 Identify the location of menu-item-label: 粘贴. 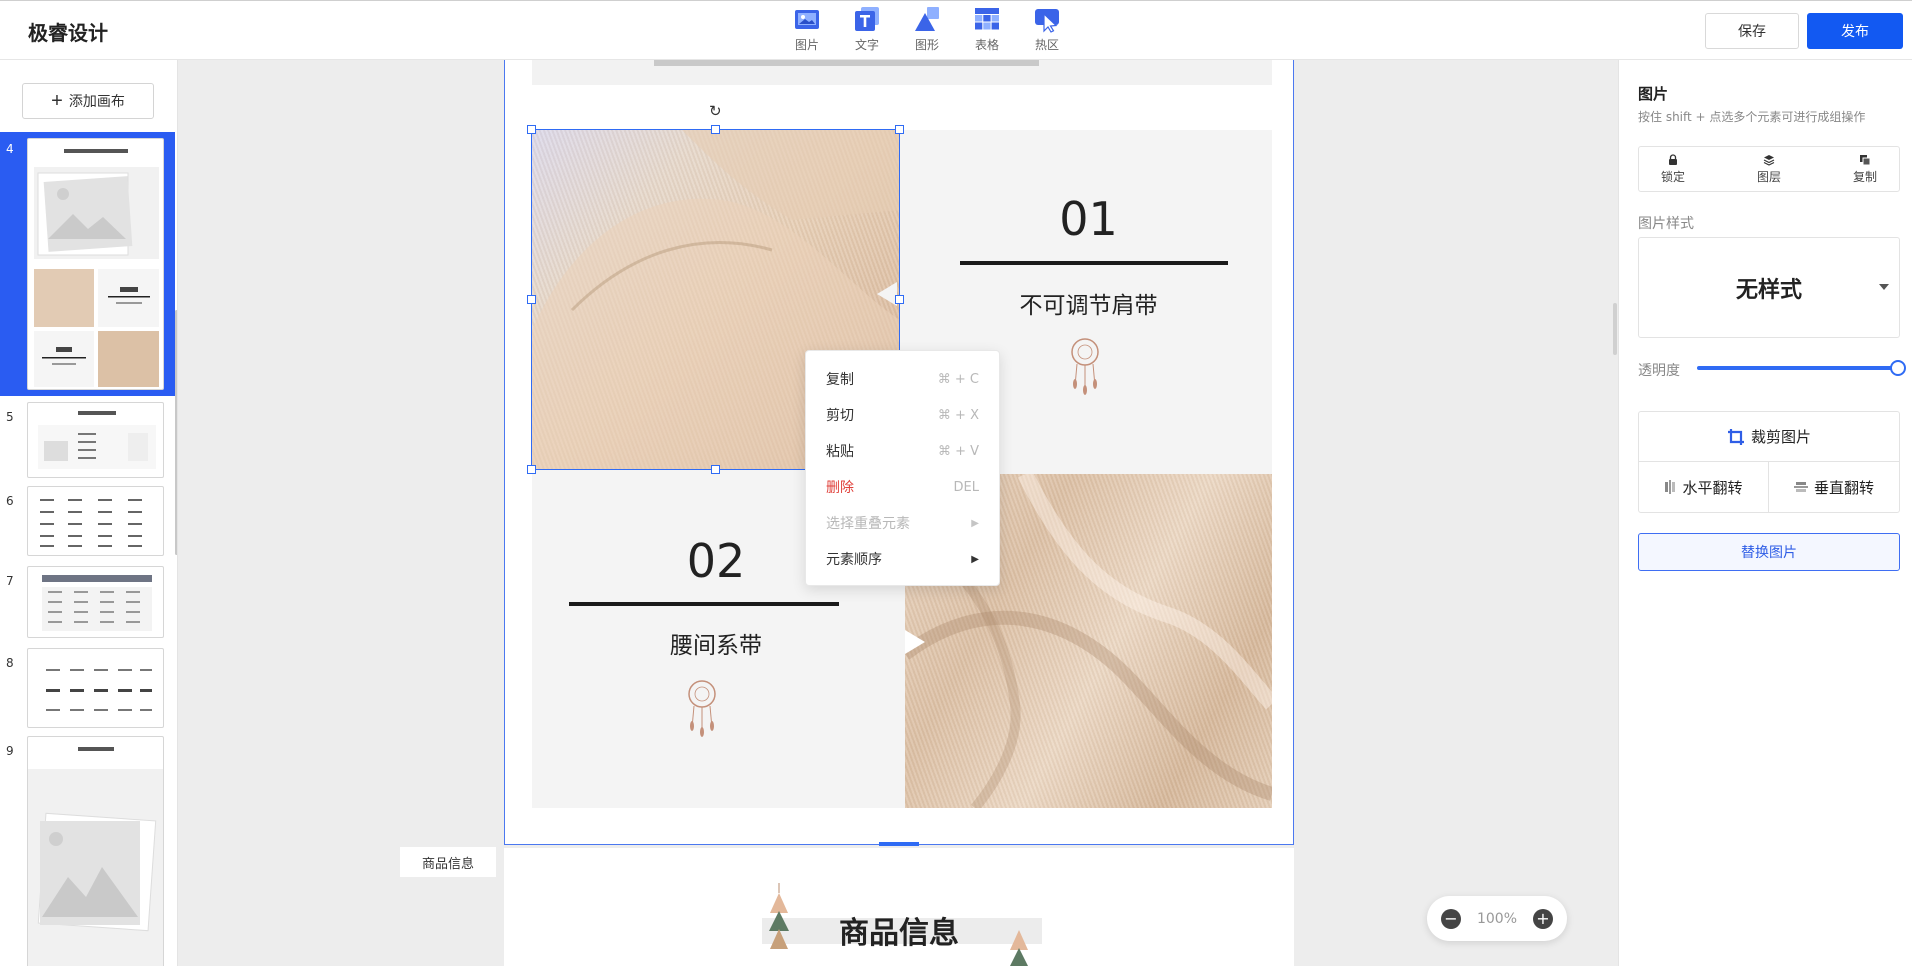
(840, 452).